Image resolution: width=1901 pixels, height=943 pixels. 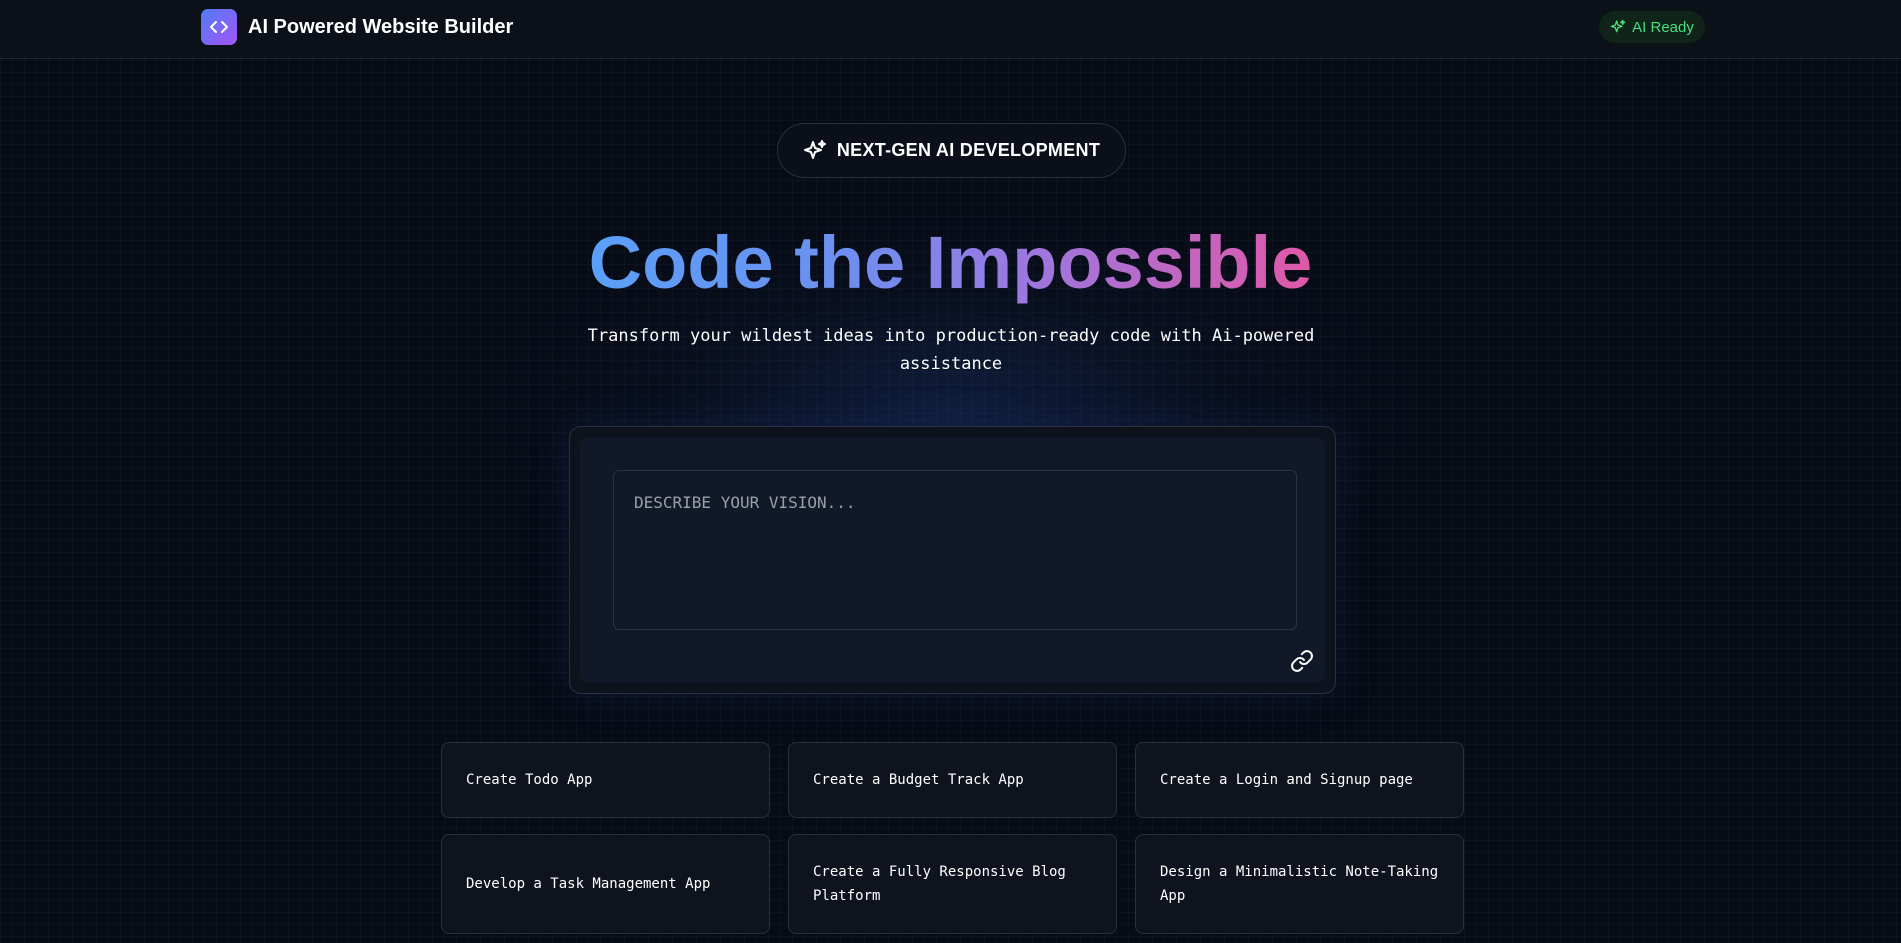 I want to click on suggestion-card: Create a Budget Track App, so click(x=952, y=780).